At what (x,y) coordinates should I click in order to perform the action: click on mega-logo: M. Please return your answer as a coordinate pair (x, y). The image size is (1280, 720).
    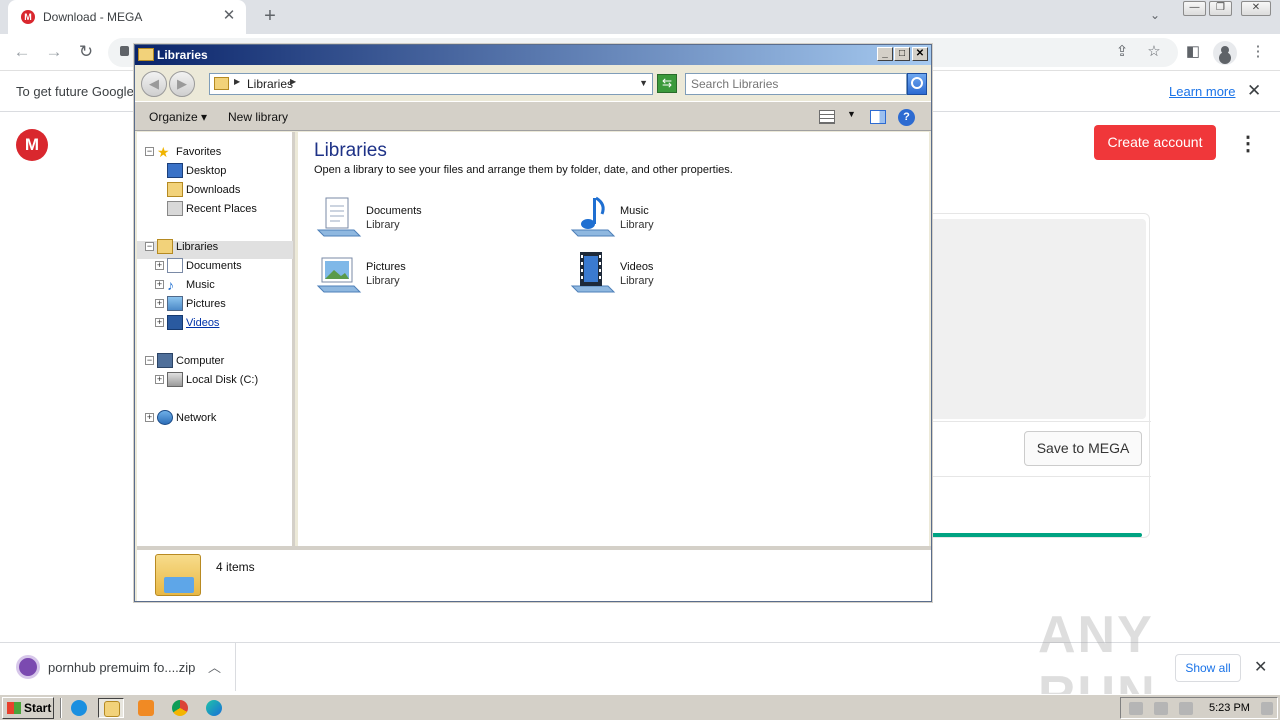
    Looking at the image, I should click on (32, 145).